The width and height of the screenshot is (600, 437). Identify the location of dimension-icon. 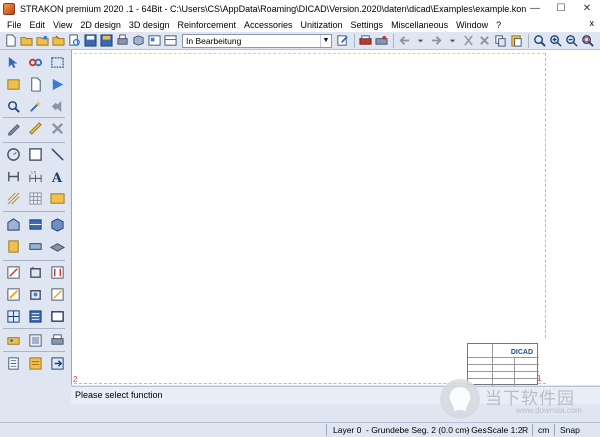
(13, 176).